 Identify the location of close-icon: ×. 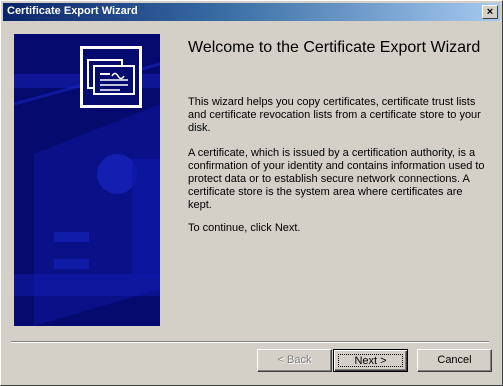
(490, 12).